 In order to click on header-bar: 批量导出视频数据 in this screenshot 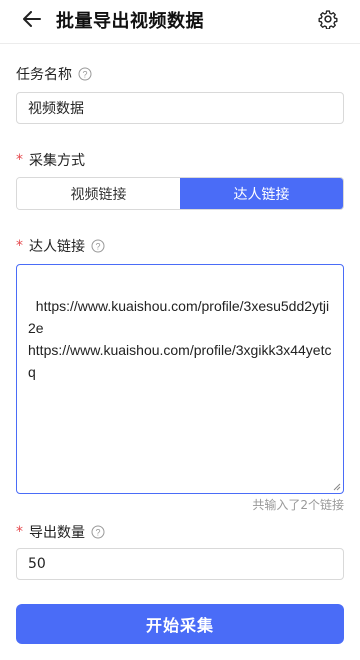, I will do `click(180, 22)`.